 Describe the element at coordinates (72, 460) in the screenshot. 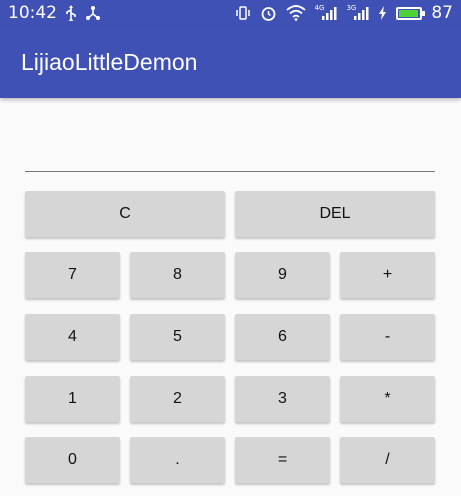

I see `digit-0-button: 0` at that location.